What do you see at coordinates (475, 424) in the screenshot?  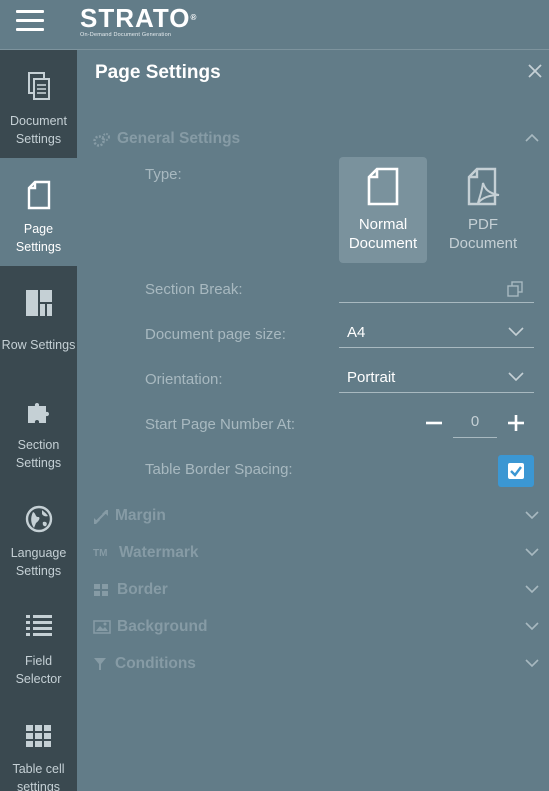 I see `start-page-input: 0` at bounding box center [475, 424].